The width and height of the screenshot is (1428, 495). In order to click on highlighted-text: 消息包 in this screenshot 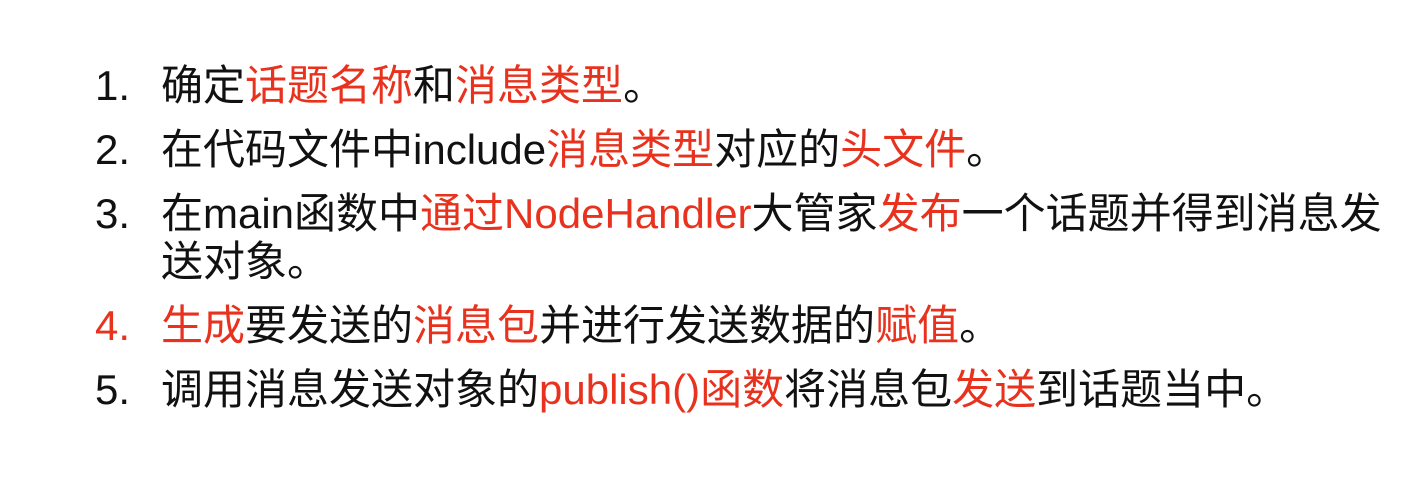, I will do `click(476, 325)`.